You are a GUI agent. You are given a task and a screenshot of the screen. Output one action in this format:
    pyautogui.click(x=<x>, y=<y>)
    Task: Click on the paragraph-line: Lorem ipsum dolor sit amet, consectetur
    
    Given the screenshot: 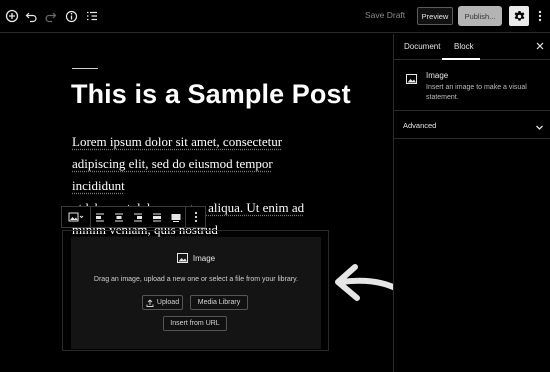 What is the action you would take?
    pyautogui.click(x=197, y=142)
    